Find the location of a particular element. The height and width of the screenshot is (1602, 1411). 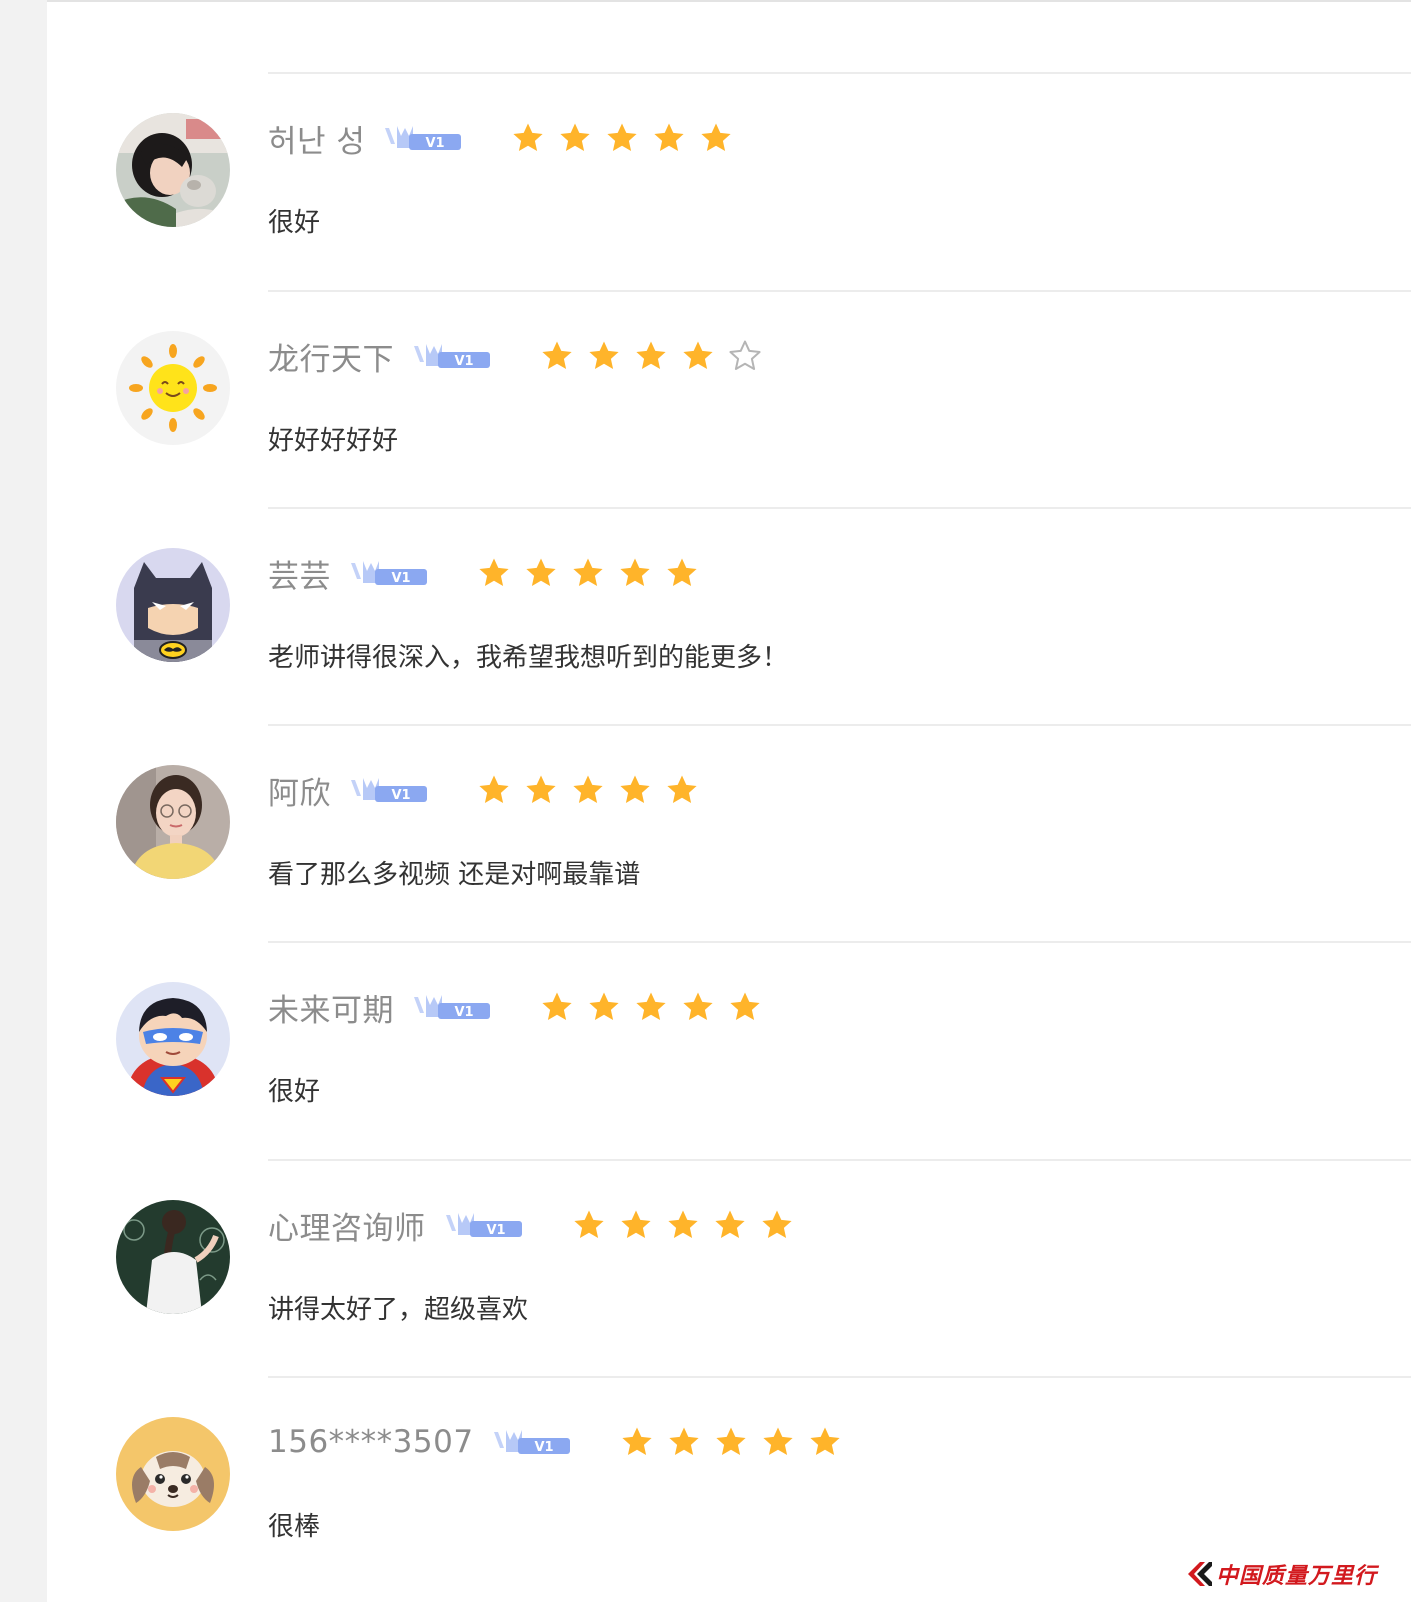

username: 阿欣 is located at coordinates (299, 790).